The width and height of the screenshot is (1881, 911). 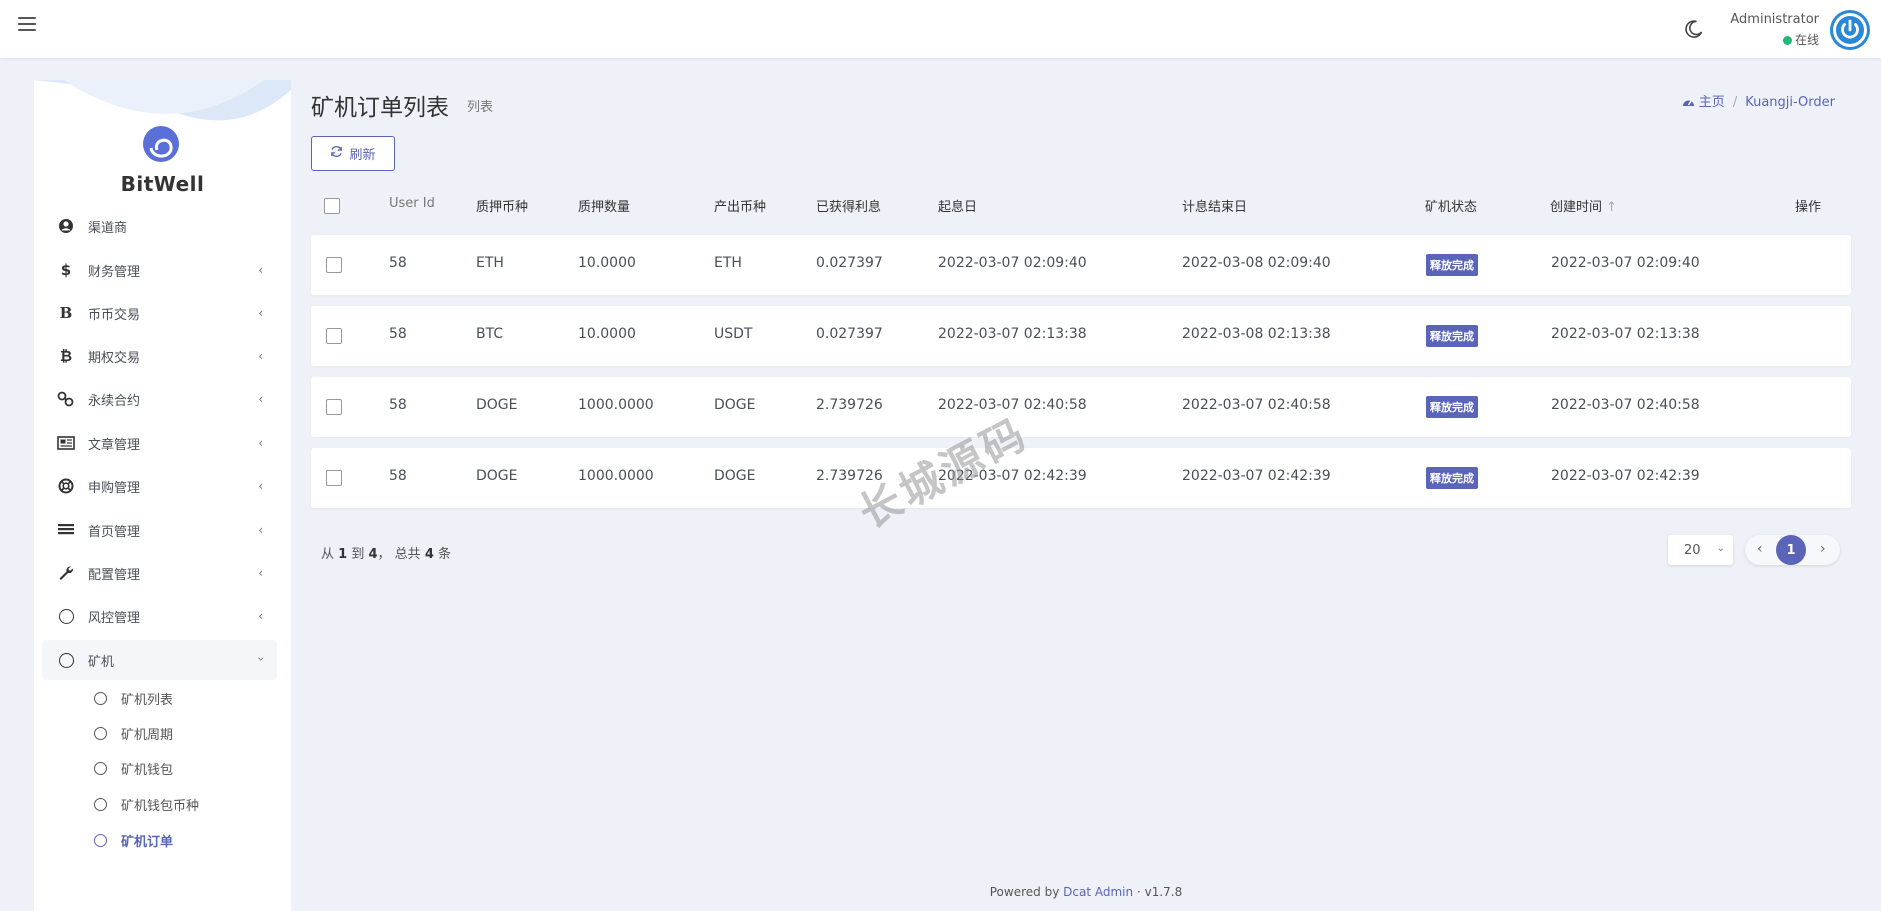 What do you see at coordinates (604, 205) in the screenshot?
I see `column-pledge-amount: 质押数量` at bounding box center [604, 205].